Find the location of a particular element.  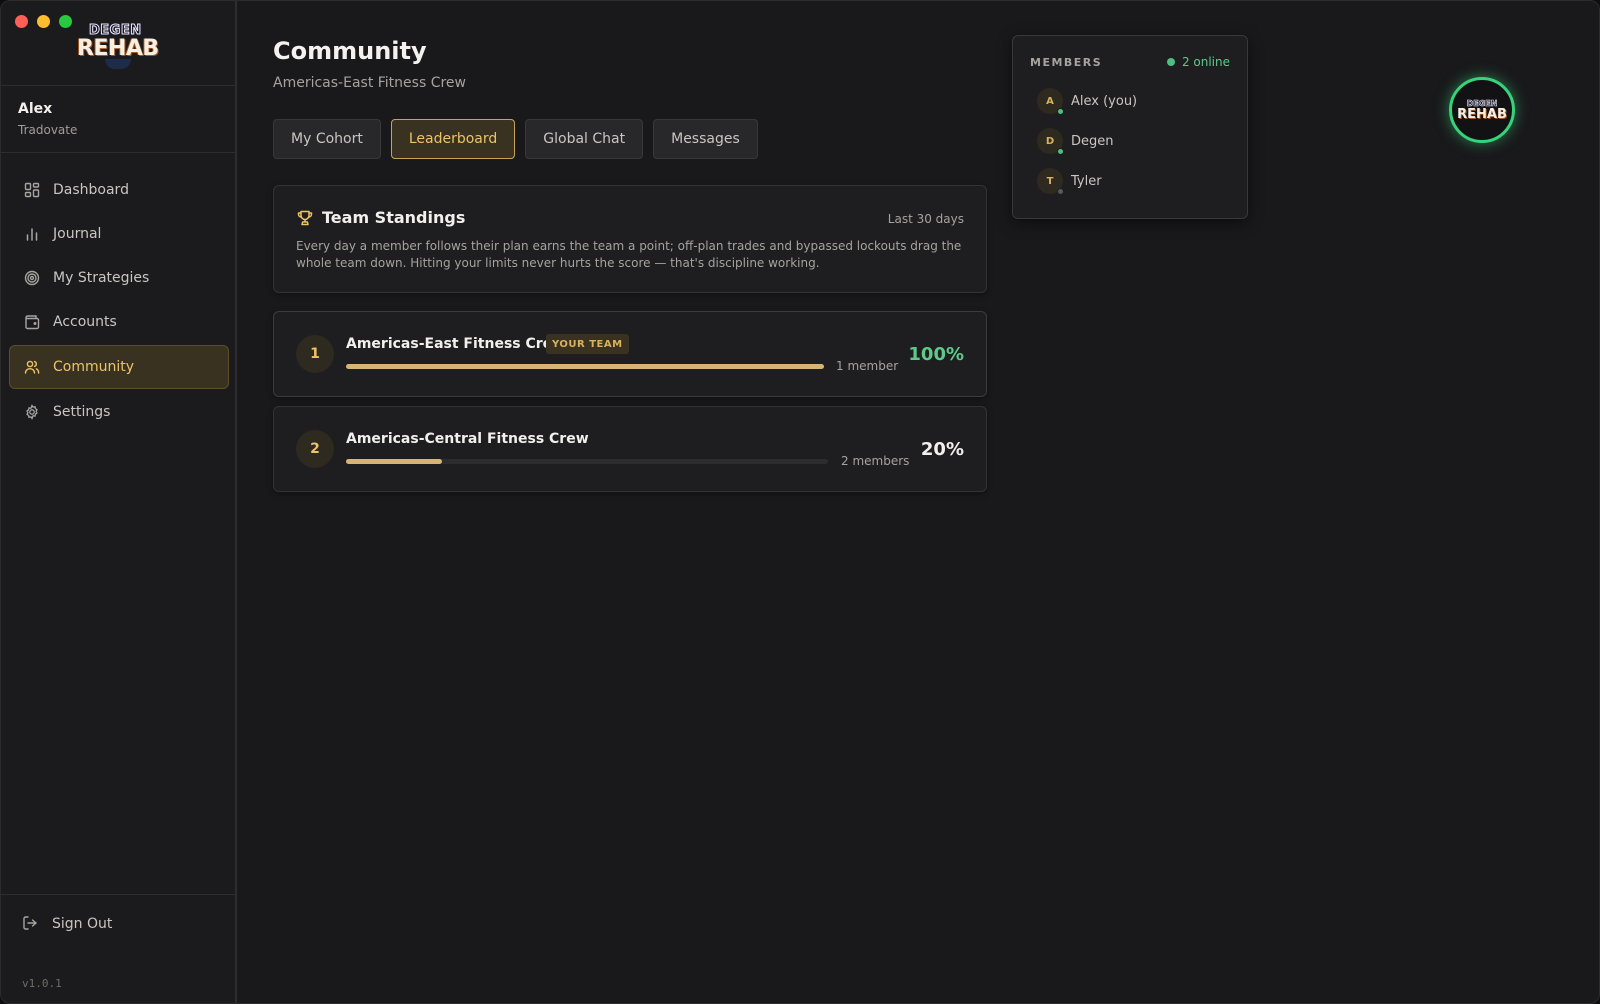

sidebar-item-label: Community is located at coordinates (94, 367).